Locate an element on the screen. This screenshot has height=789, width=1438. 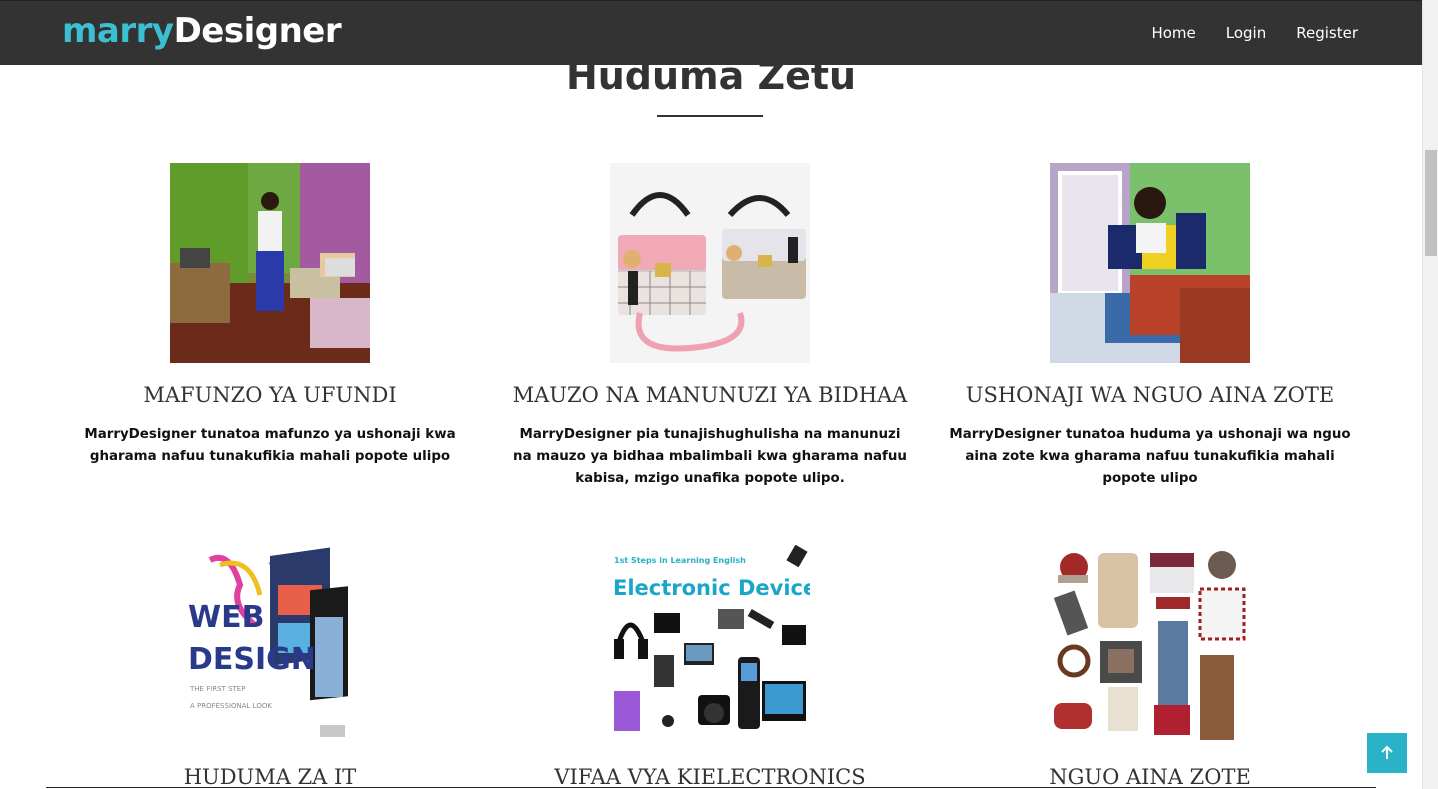
web-text: WEB is located at coordinates (226, 617).